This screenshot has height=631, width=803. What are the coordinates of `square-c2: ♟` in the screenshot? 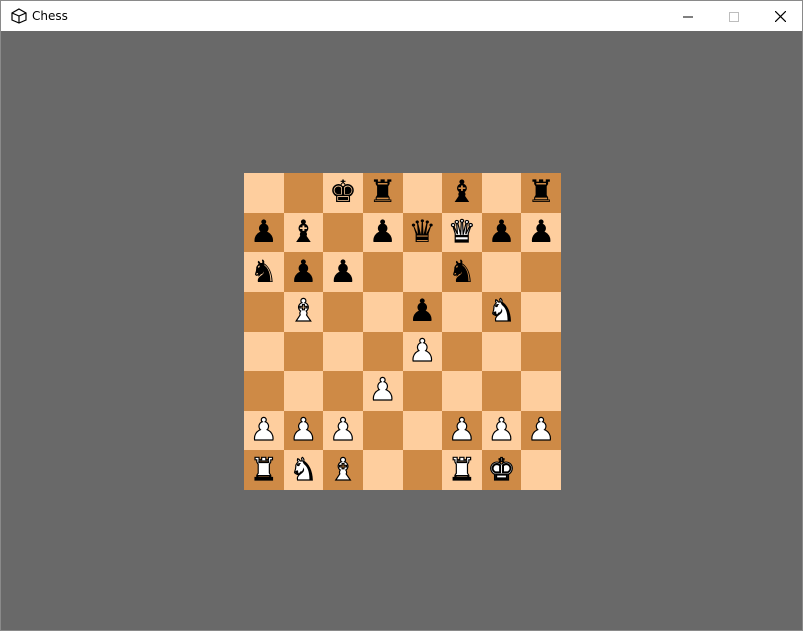 It's located at (343, 430).